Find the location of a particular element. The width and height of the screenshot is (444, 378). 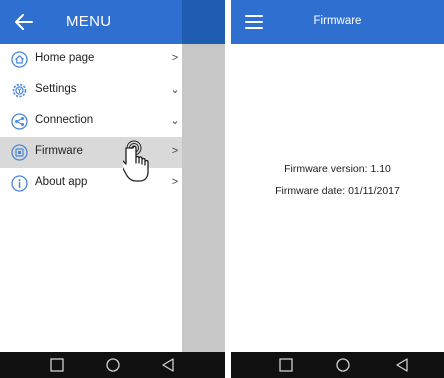

hand-pointer-icon is located at coordinates (136, 161).